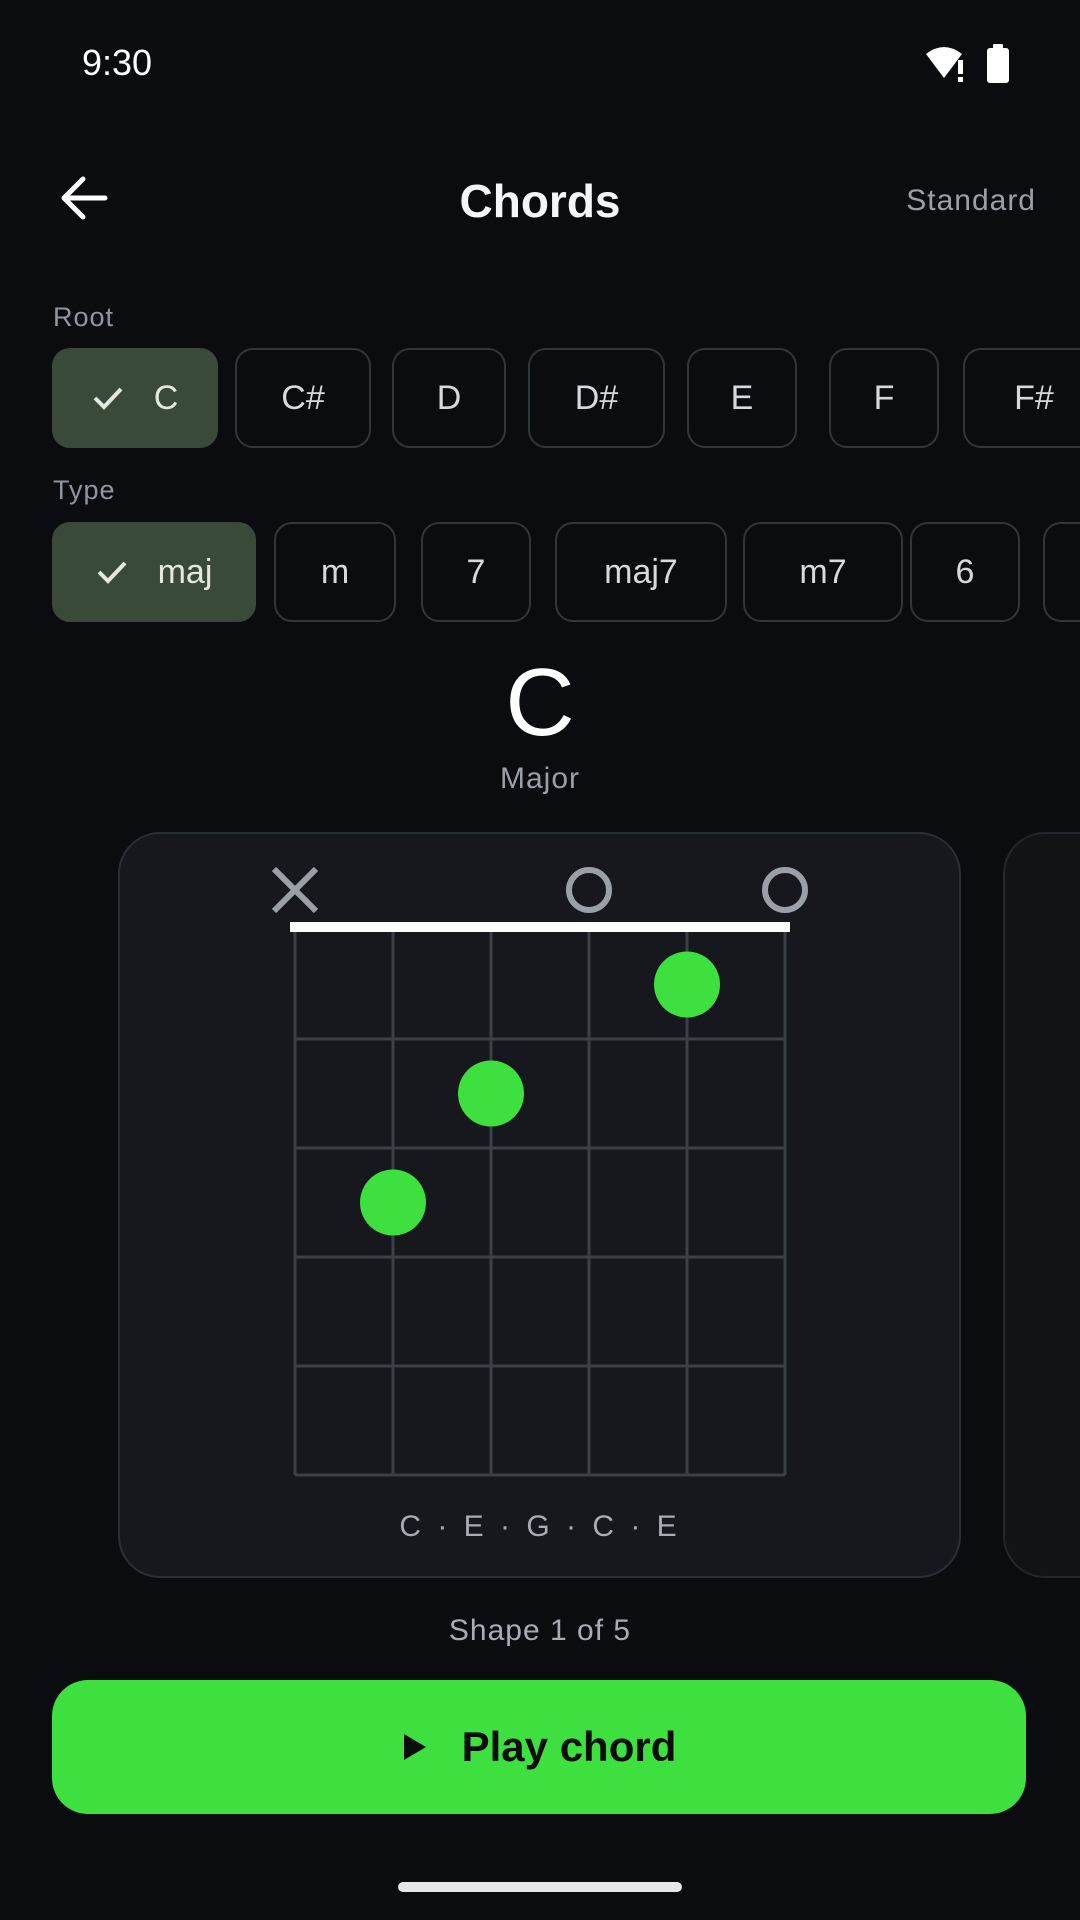  What do you see at coordinates (540, 927) in the screenshot?
I see `nut` at bounding box center [540, 927].